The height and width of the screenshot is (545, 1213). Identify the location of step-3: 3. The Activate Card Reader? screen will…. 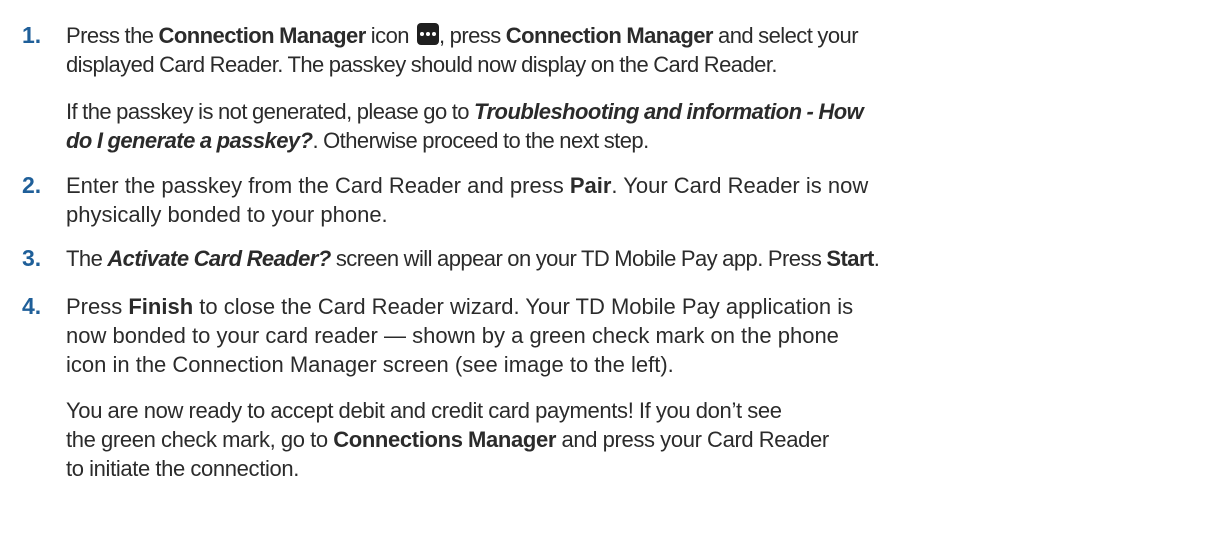
(614, 258).